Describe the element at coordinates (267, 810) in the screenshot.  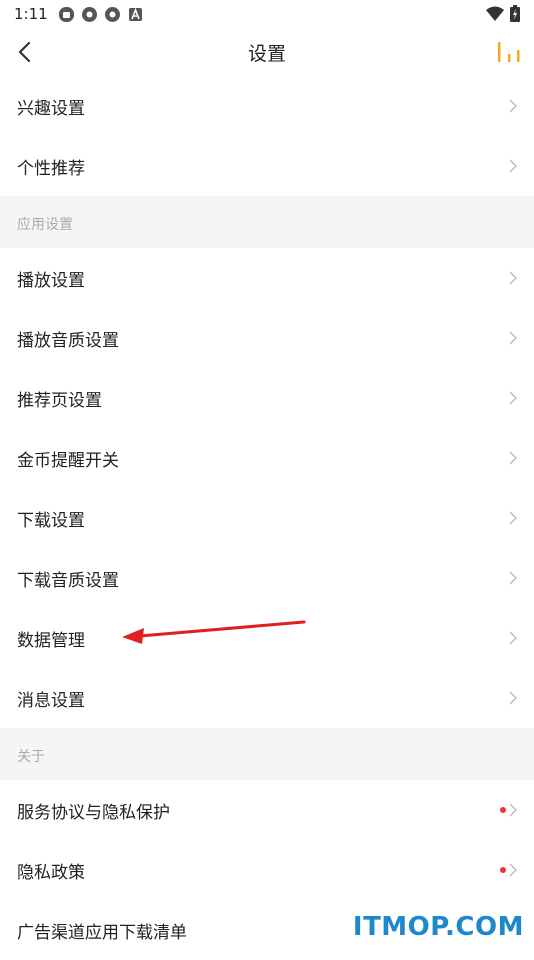
I see `row-service-agreement: 服务协议与隐私保护` at that location.